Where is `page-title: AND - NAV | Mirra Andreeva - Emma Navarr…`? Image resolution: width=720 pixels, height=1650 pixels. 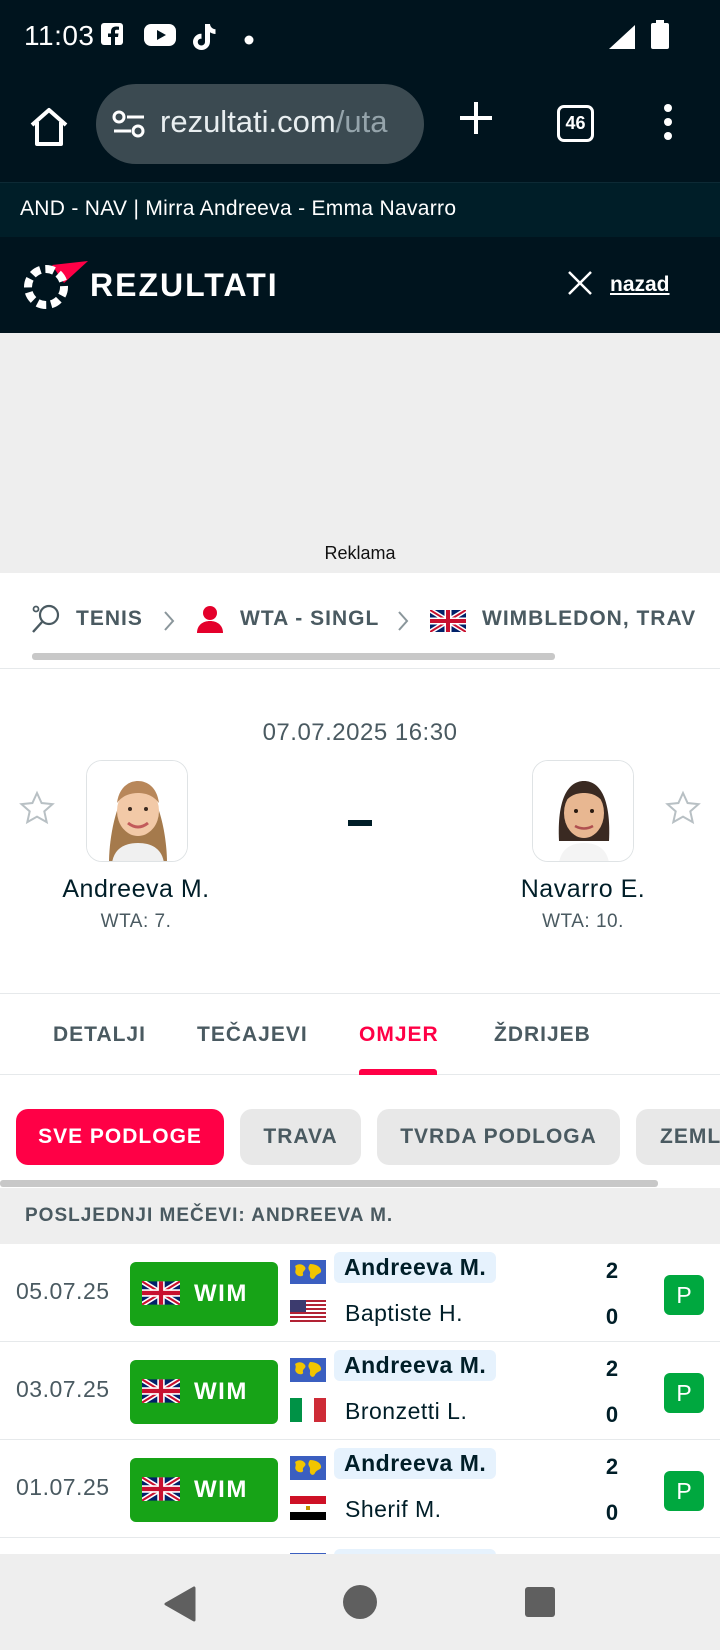 page-title: AND - NAV | Mirra Andreeva - Emma Navarr… is located at coordinates (238, 208).